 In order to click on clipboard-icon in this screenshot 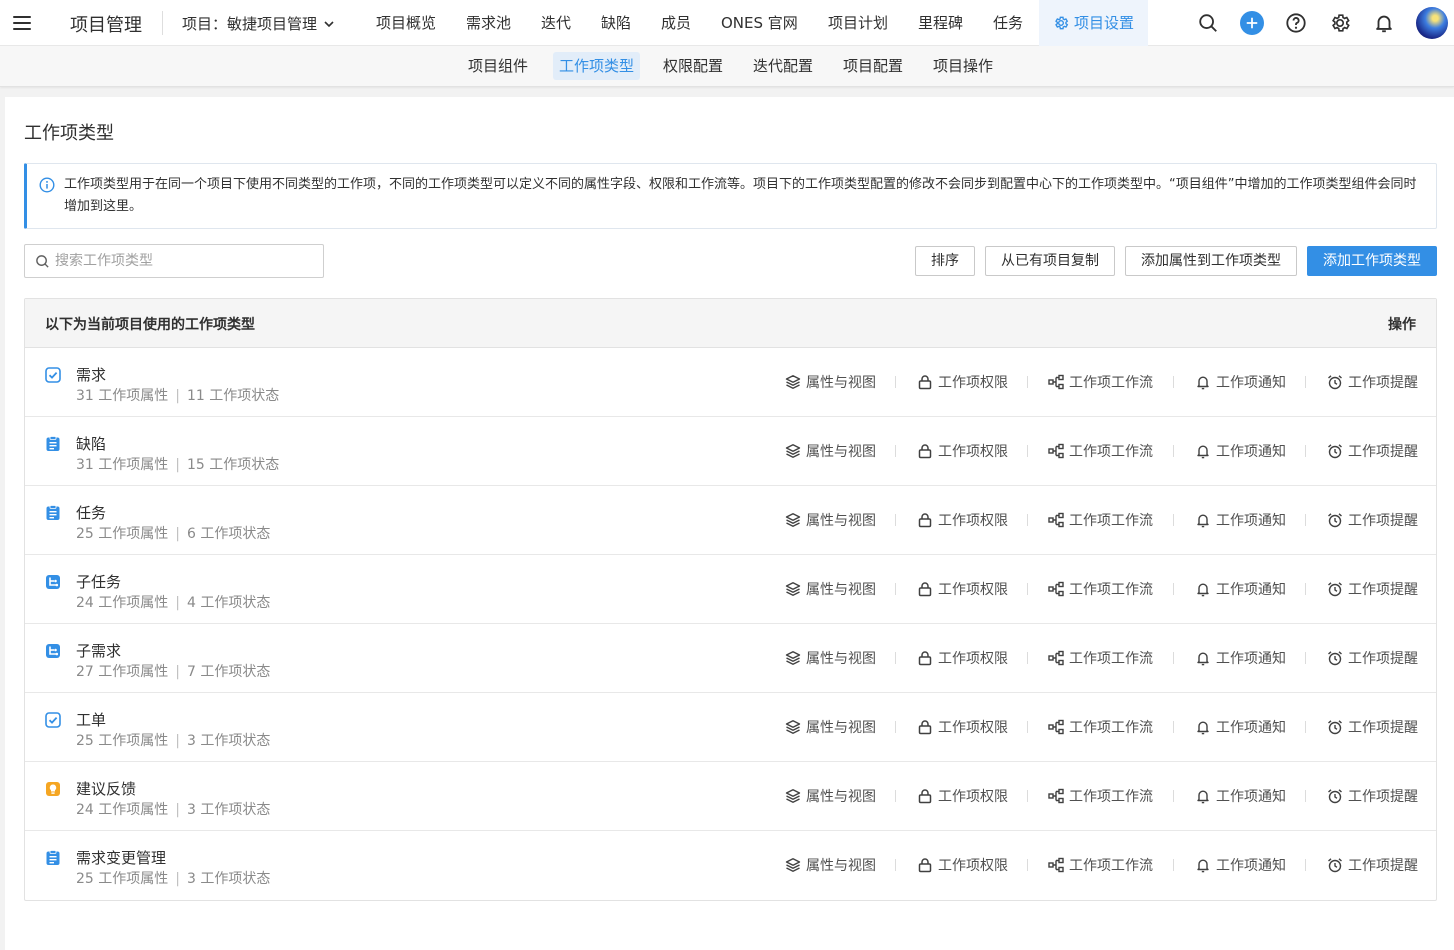, I will do `click(53, 443)`.